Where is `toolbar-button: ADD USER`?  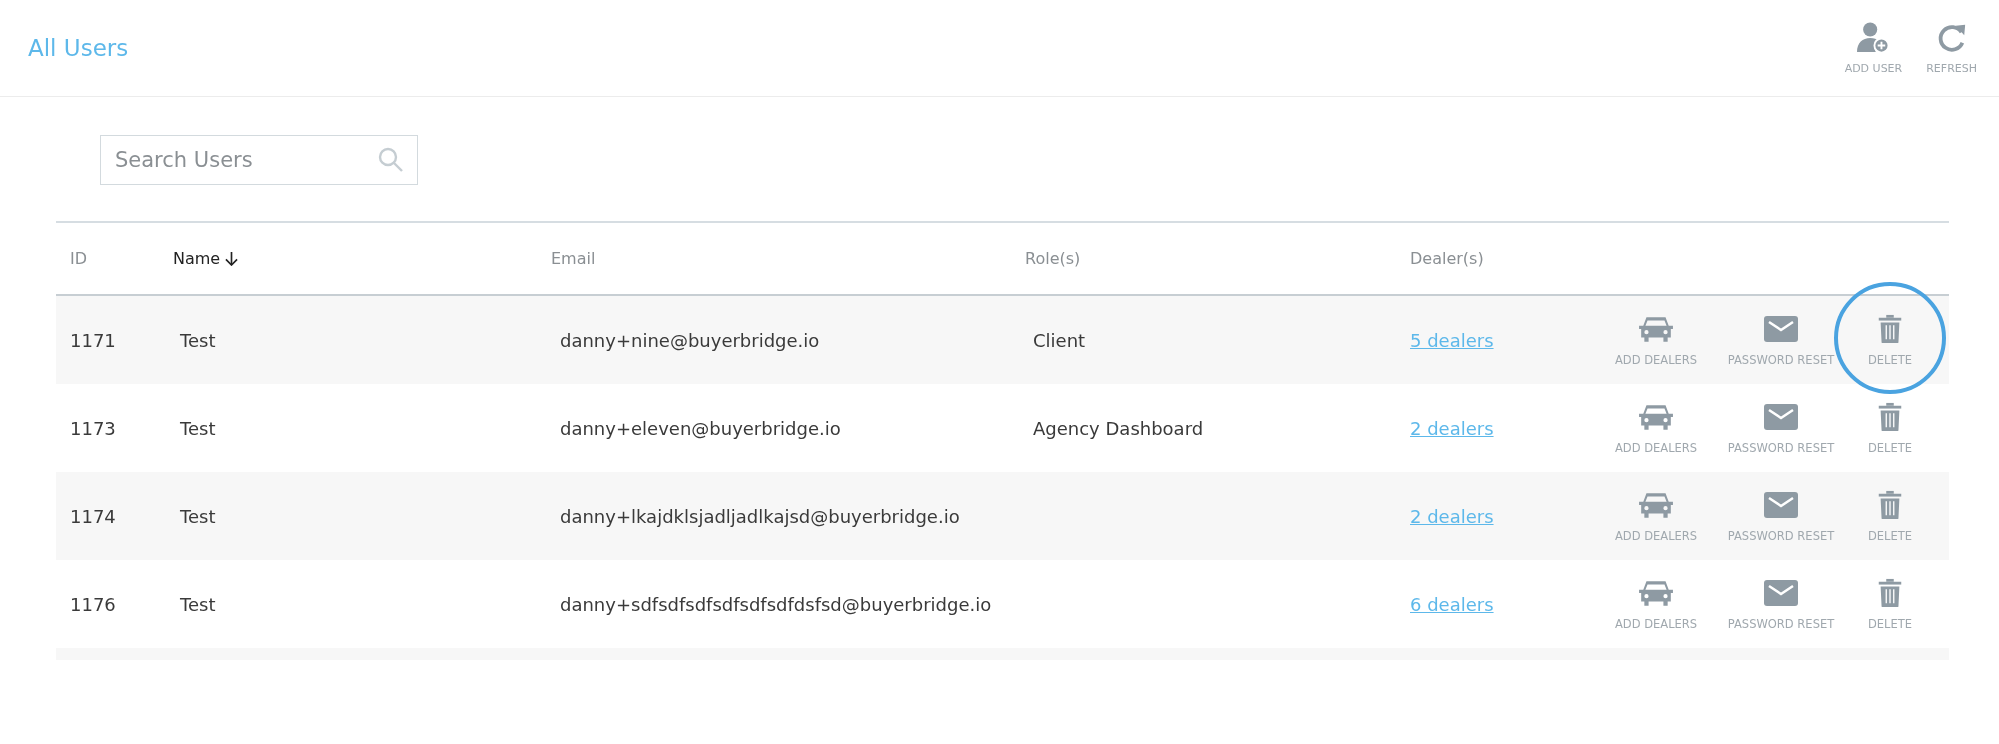
toolbar-button: ADD USER is located at coordinates (1873, 48).